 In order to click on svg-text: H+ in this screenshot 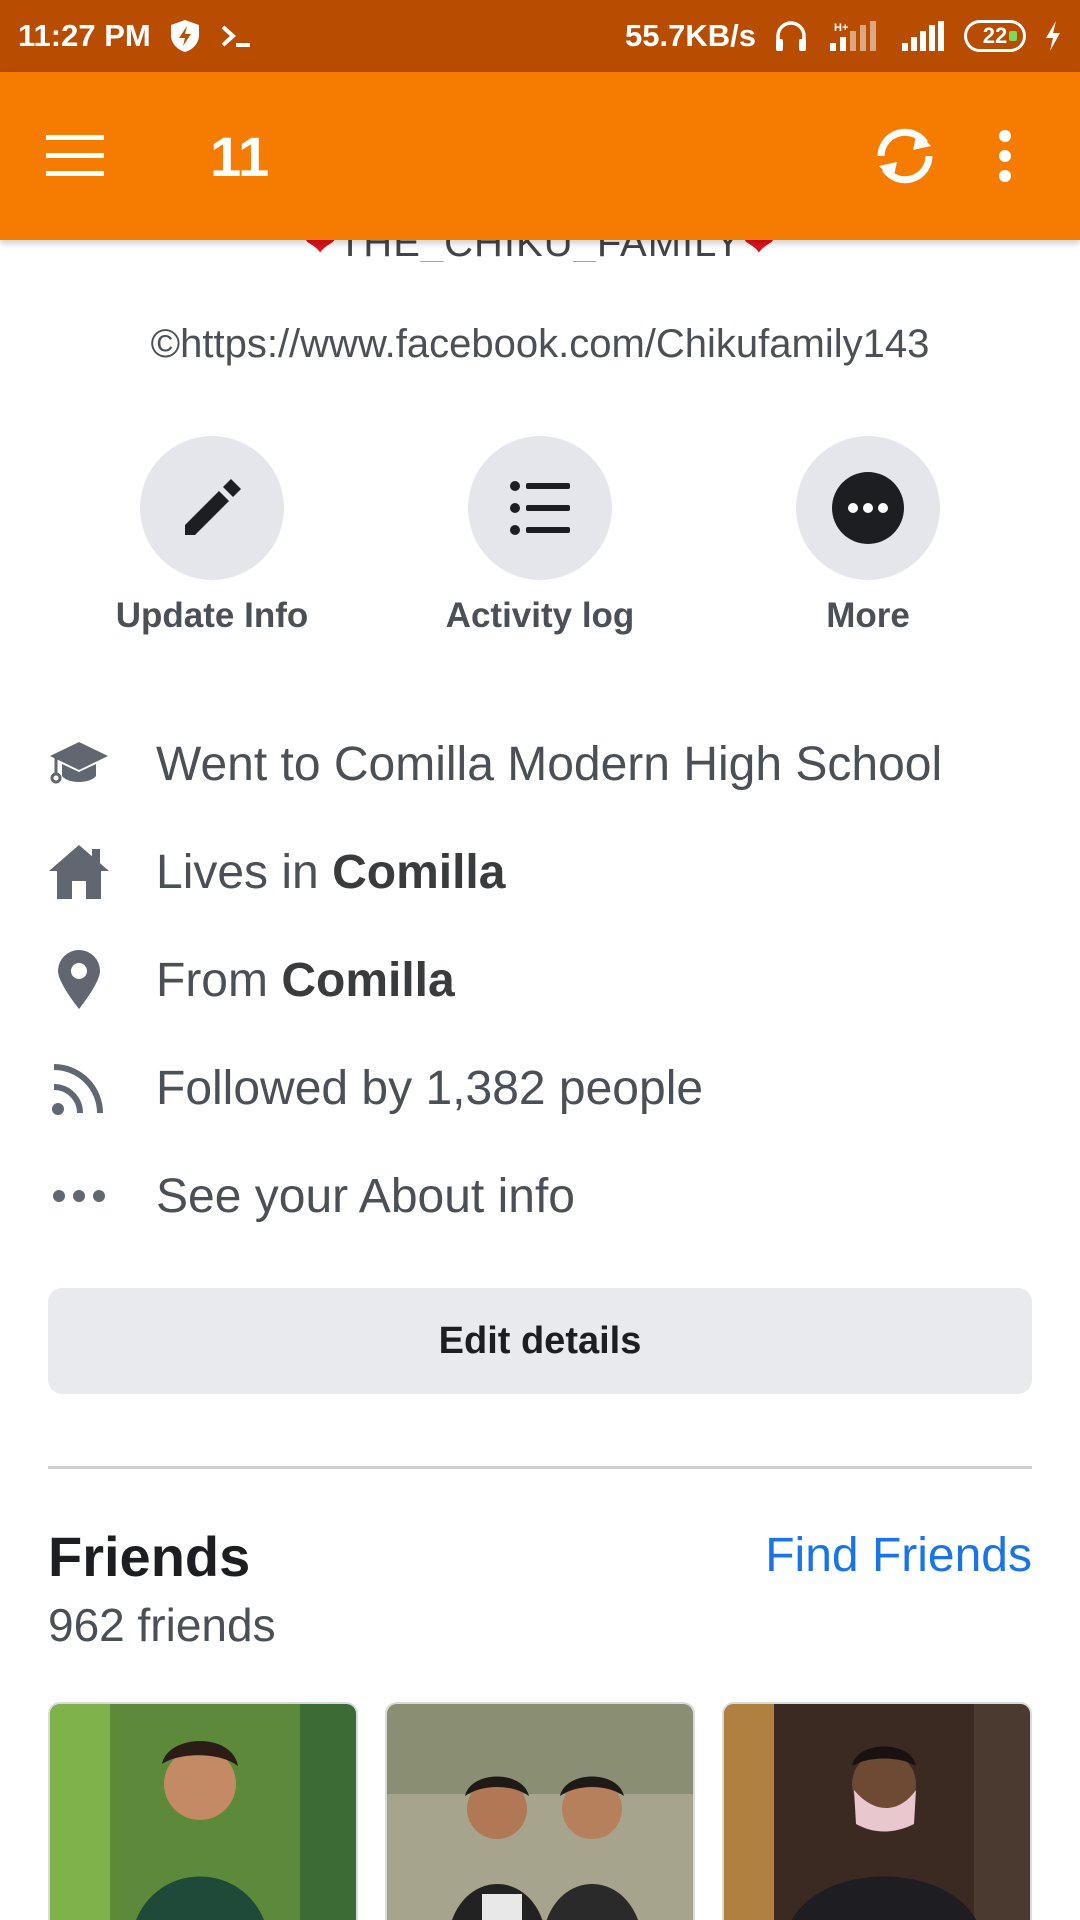, I will do `click(841, 28)`.